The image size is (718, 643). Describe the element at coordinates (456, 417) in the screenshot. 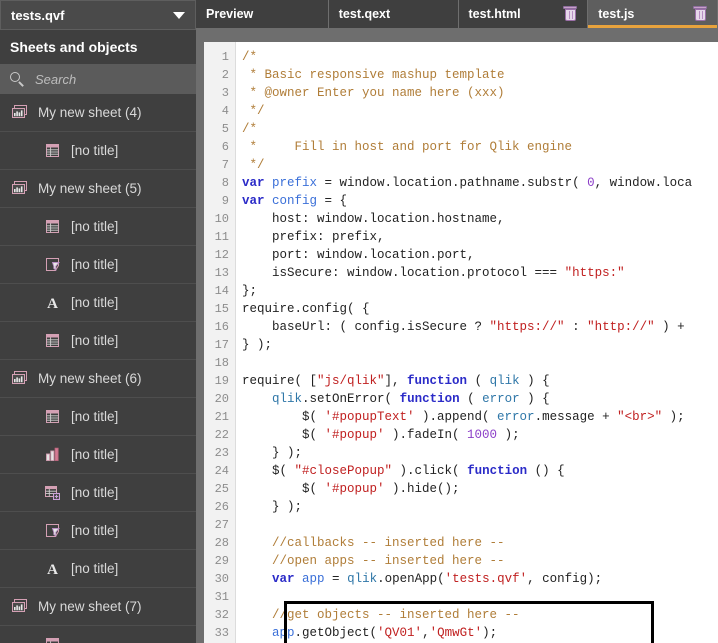

I see `code-token: ).append(` at that location.